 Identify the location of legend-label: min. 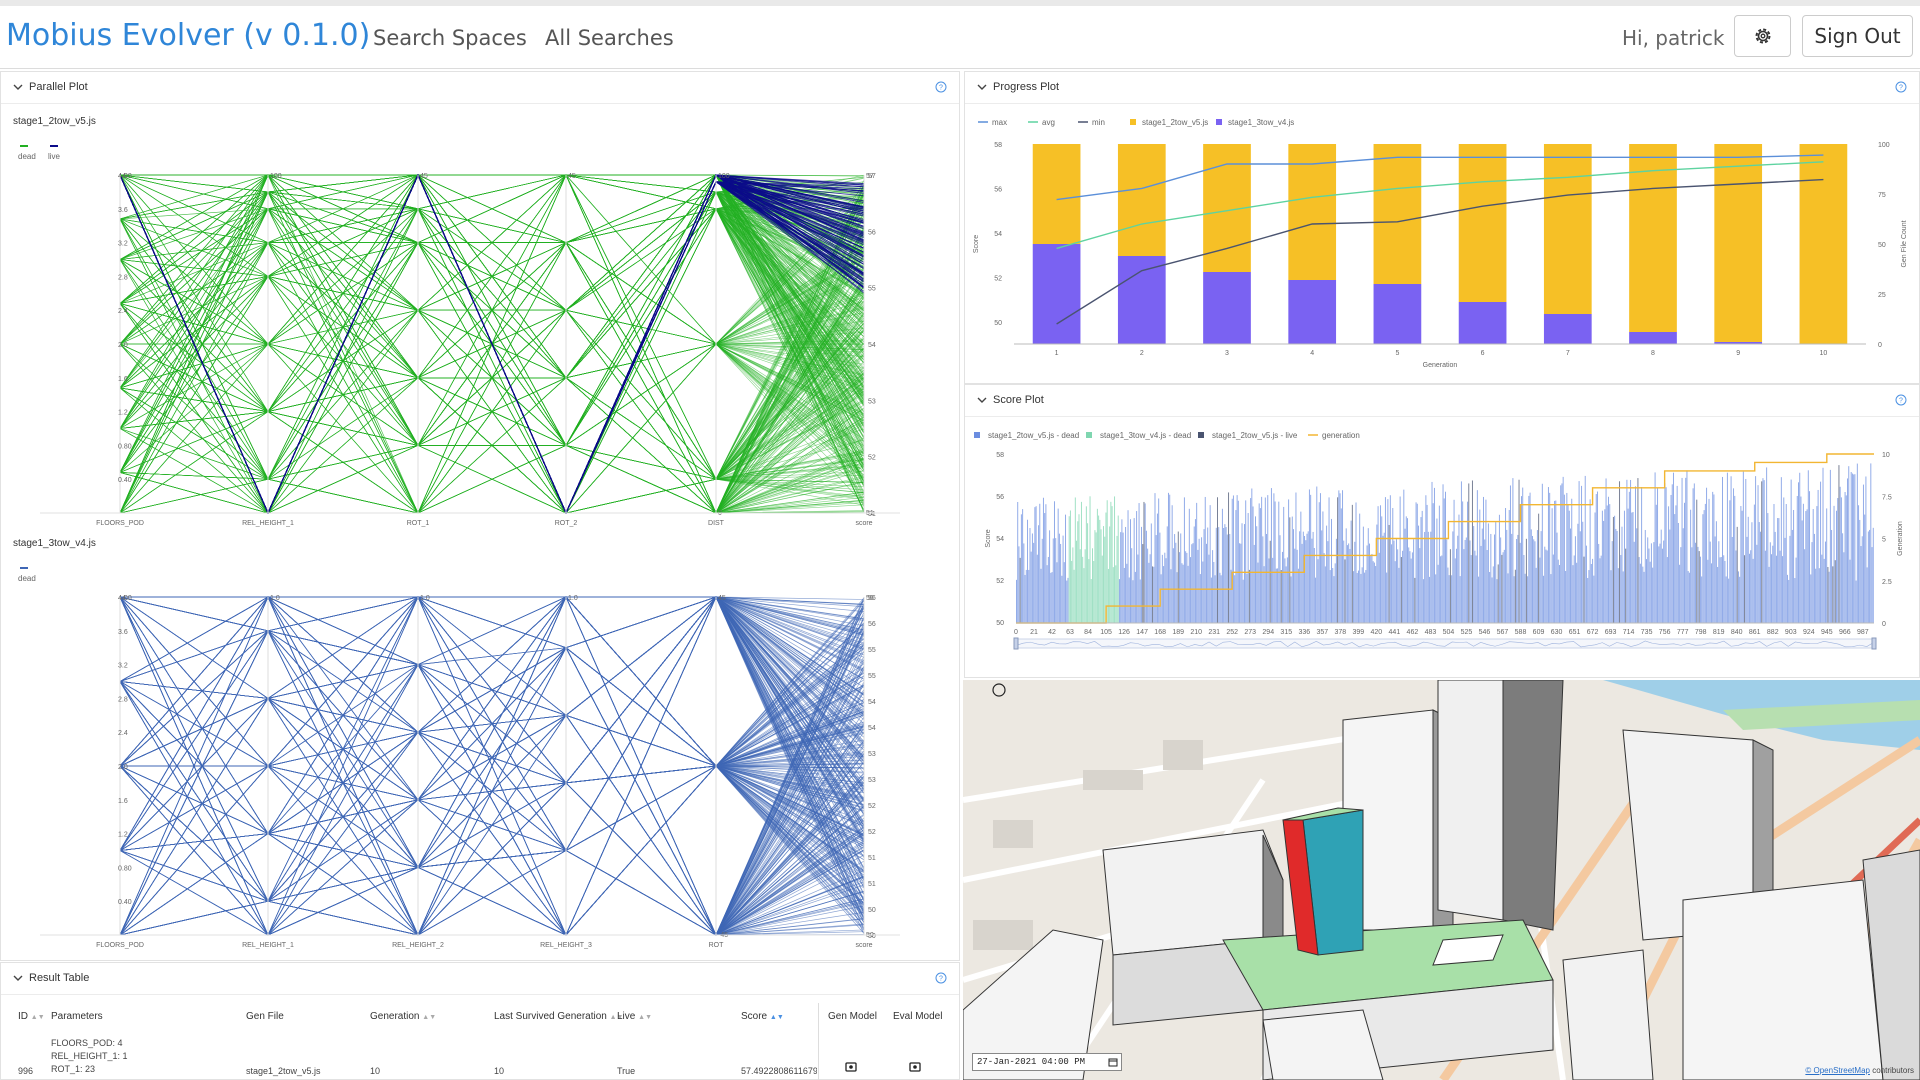
(1098, 122).